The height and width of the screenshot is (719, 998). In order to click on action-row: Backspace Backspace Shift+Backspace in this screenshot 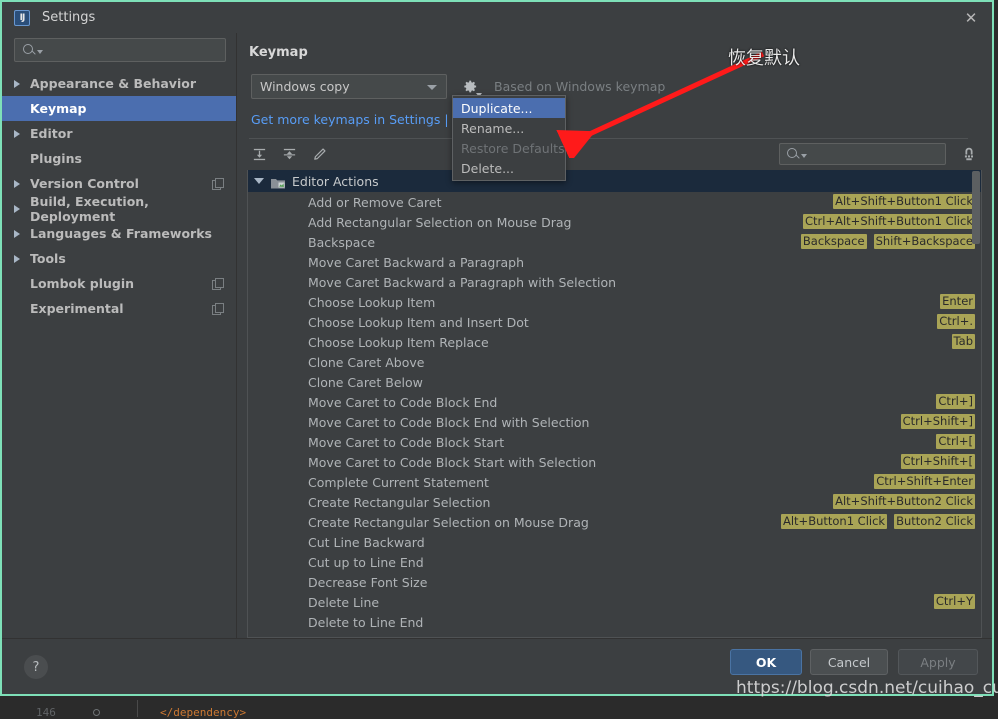, I will do `click(614, 242)`.